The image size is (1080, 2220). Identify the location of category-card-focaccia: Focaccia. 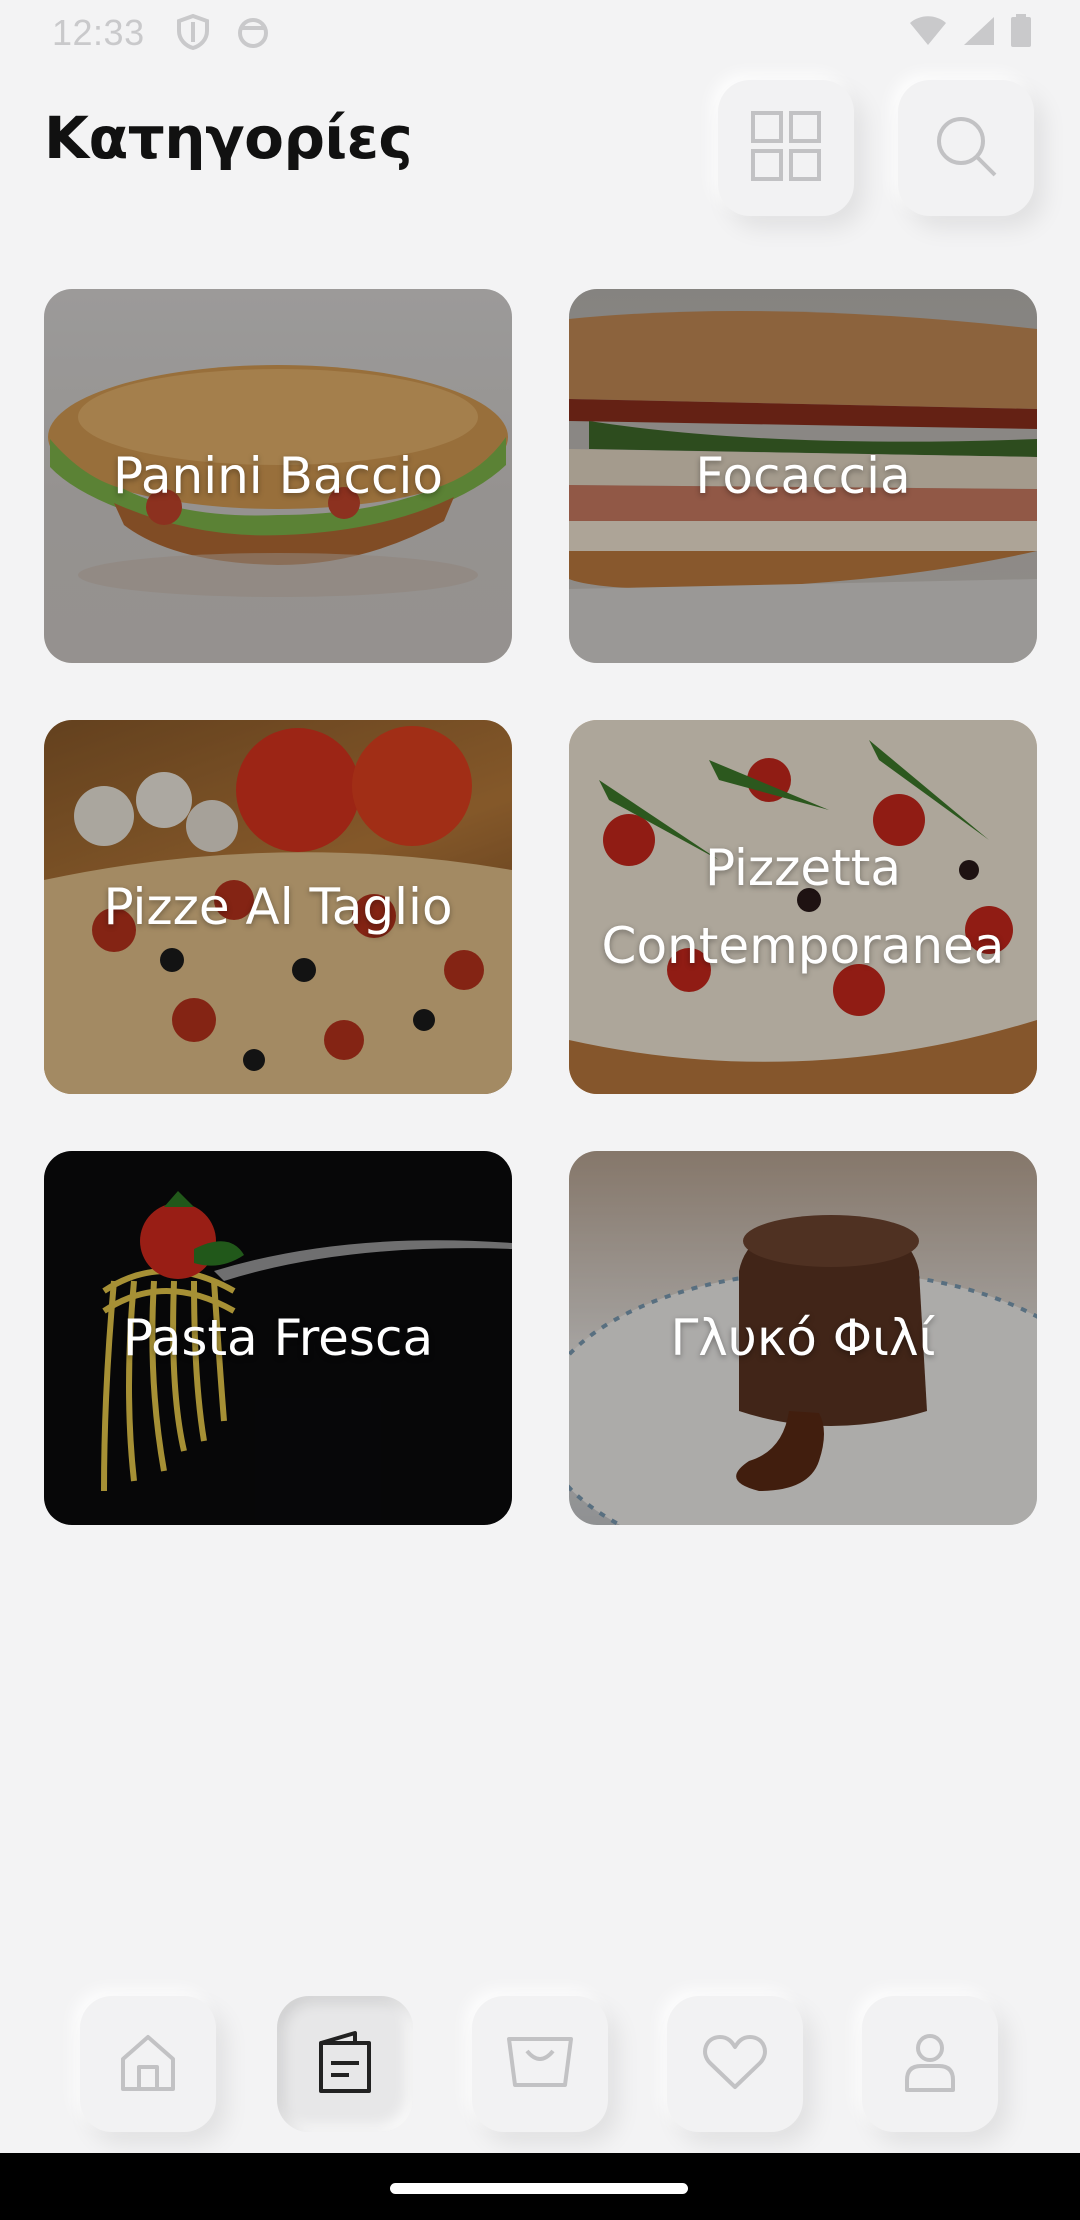
(803, 476).